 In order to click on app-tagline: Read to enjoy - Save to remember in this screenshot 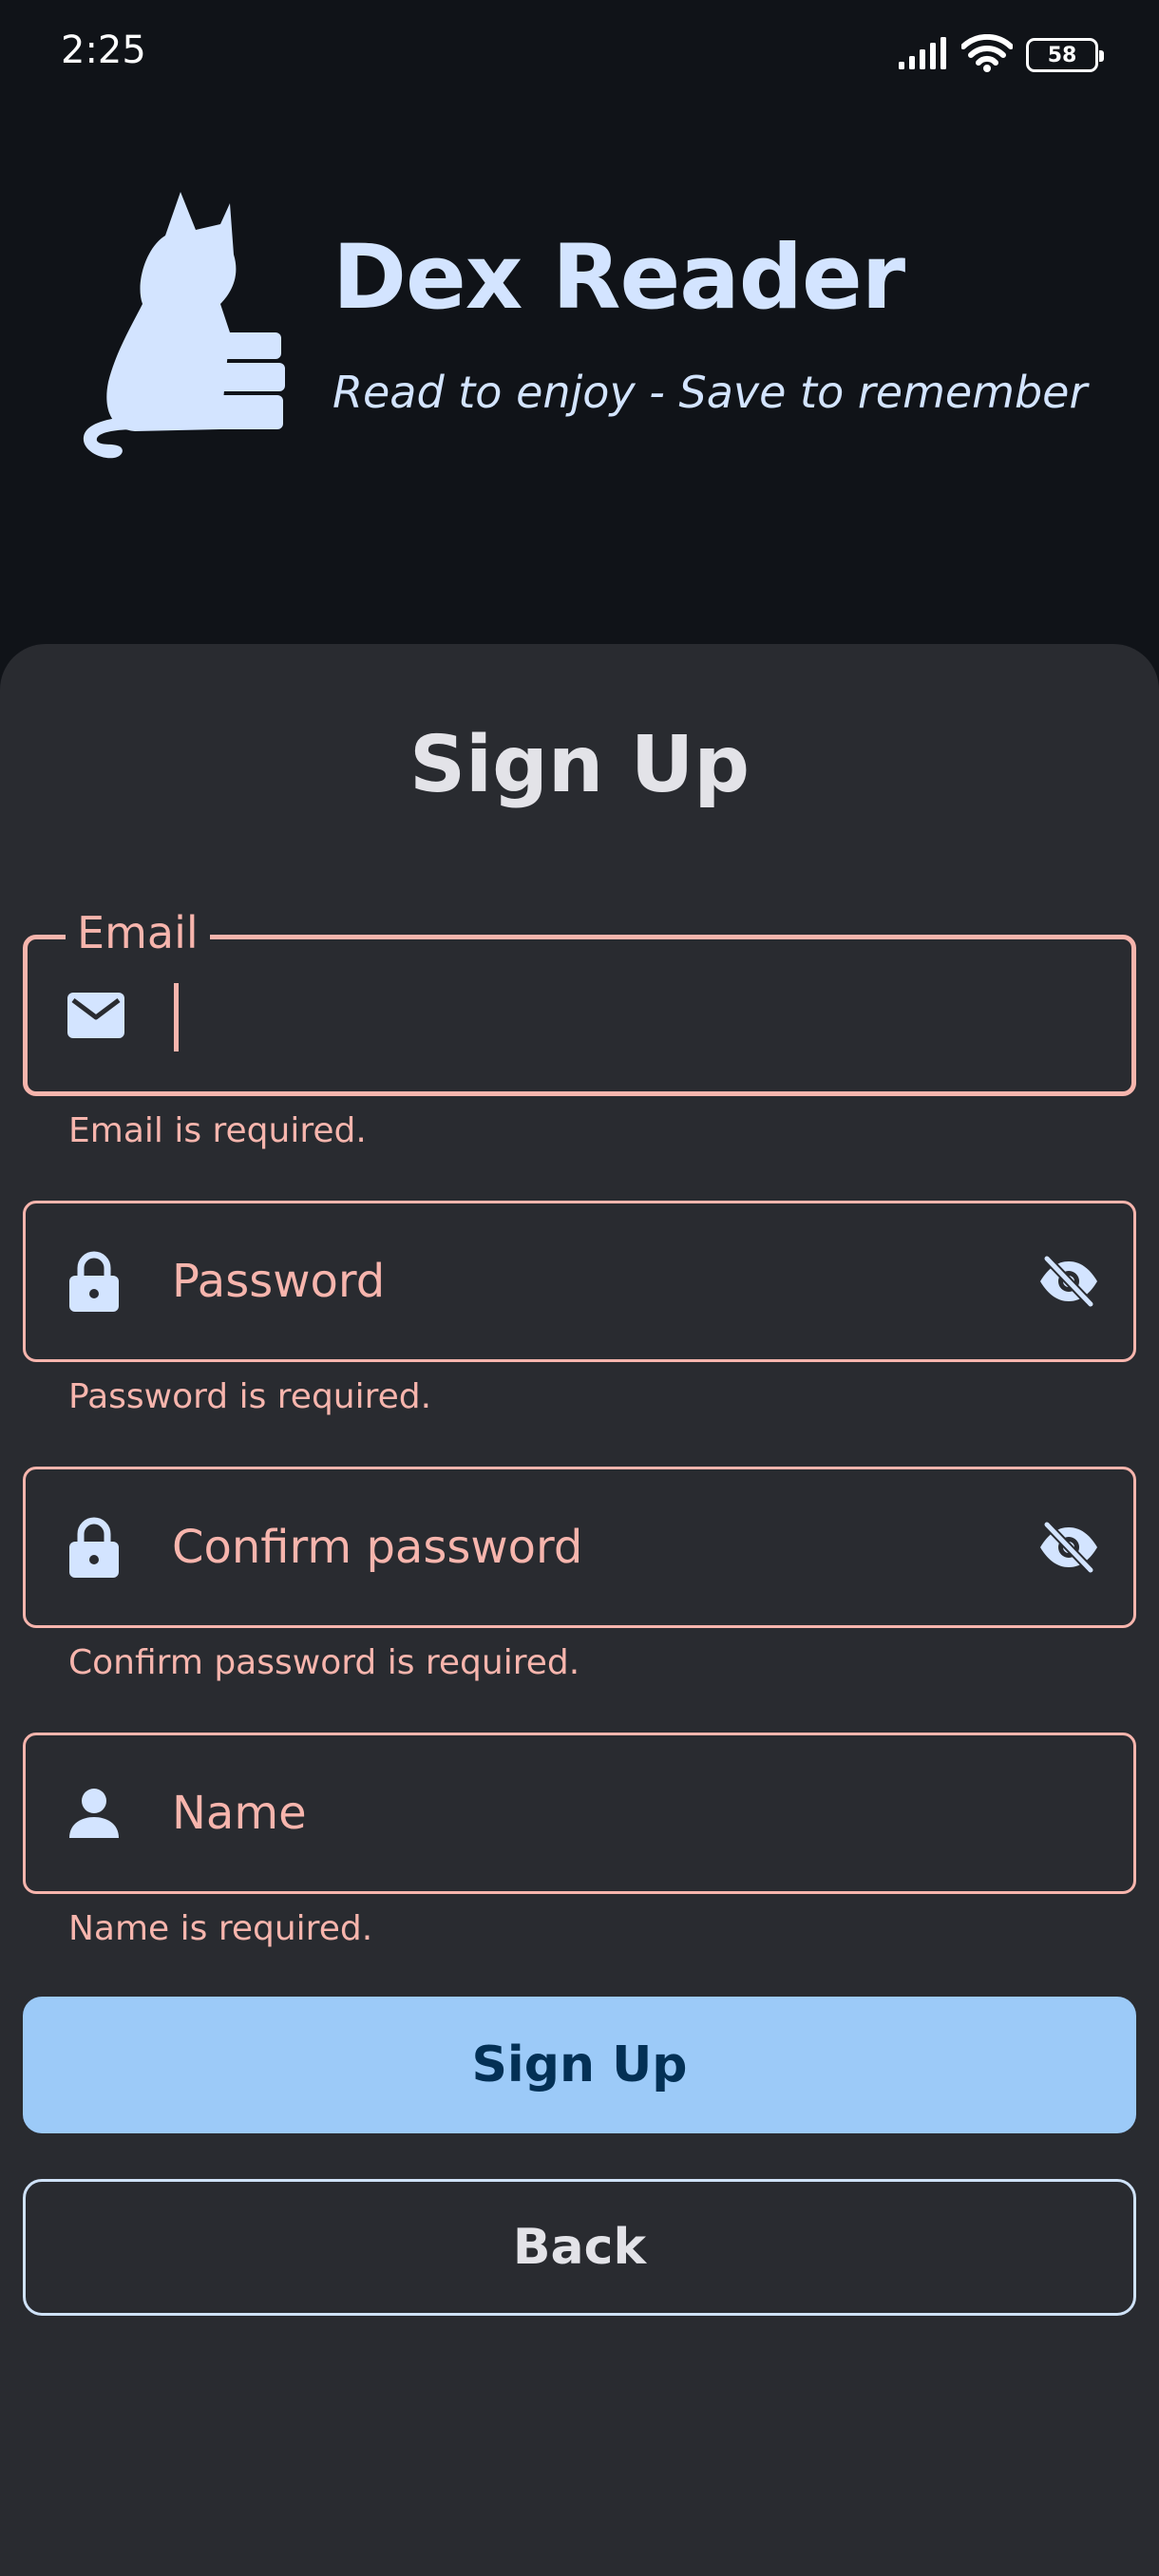, I will do `click(710, 392)`.